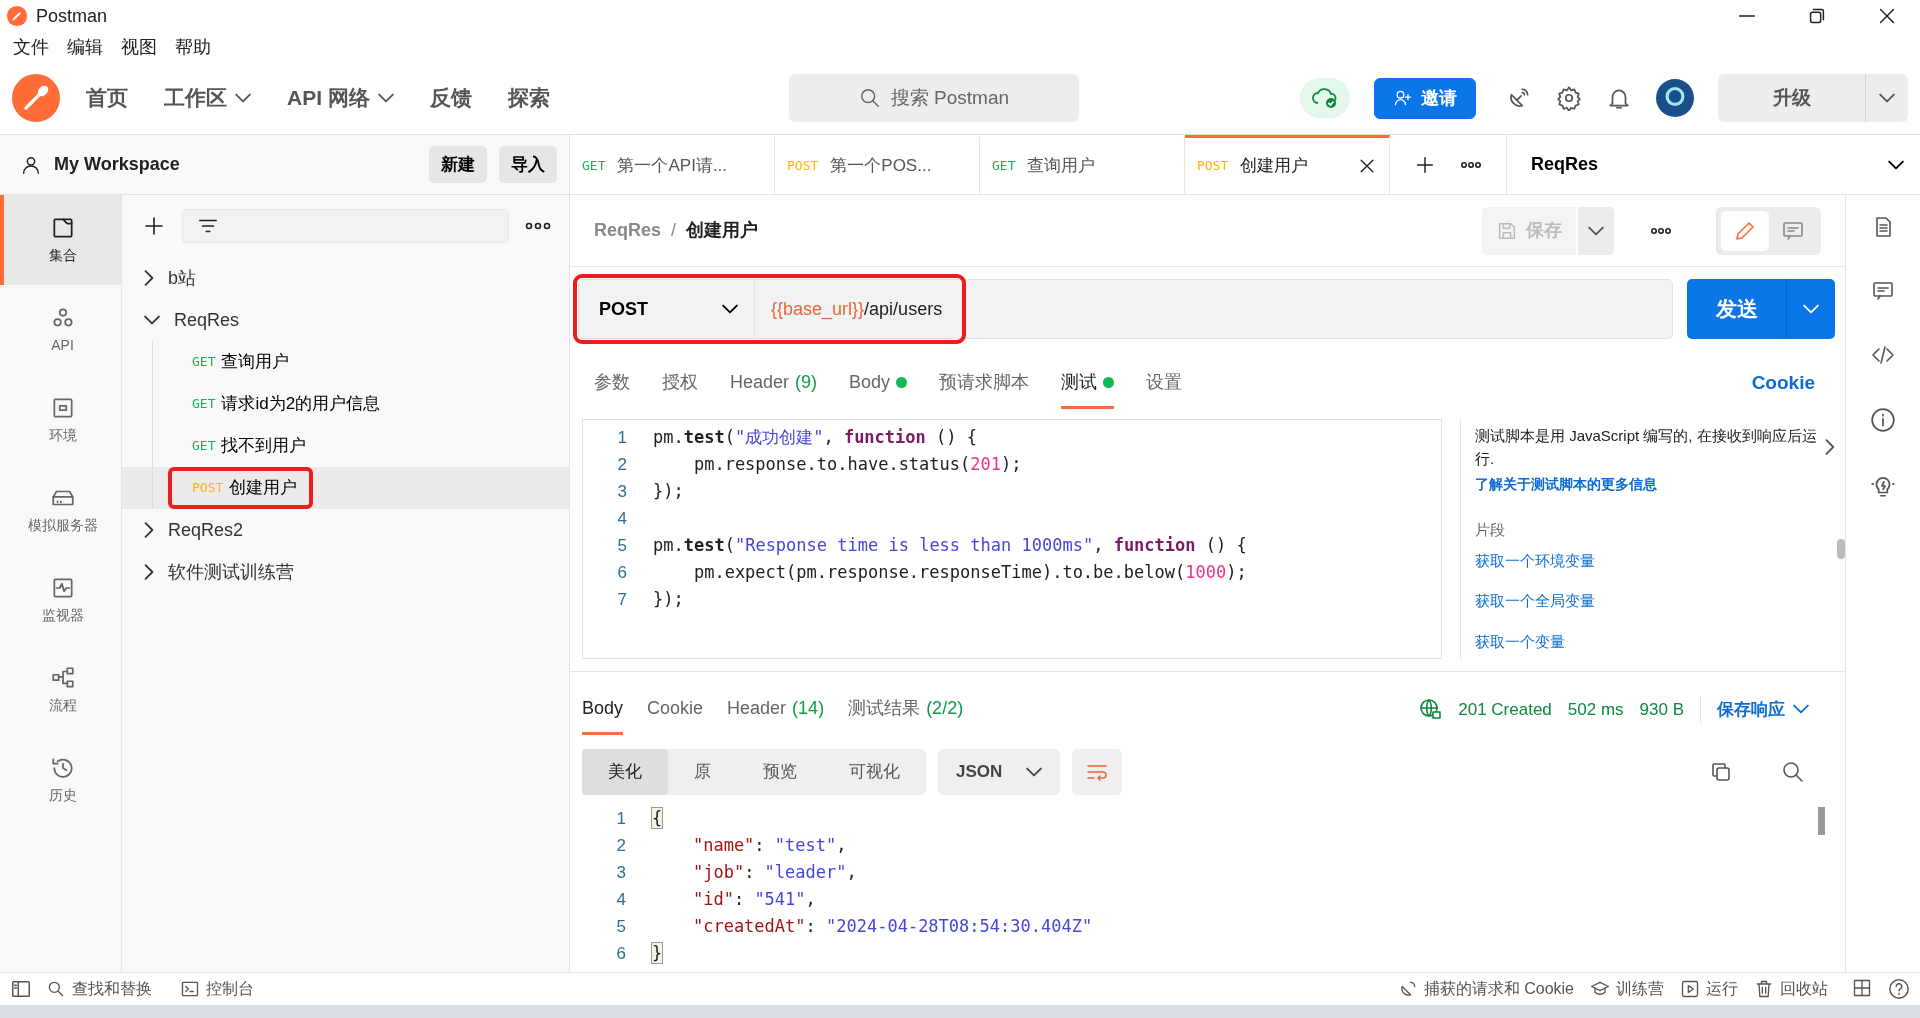  I want to click on help-icon, so click(1899, 989).